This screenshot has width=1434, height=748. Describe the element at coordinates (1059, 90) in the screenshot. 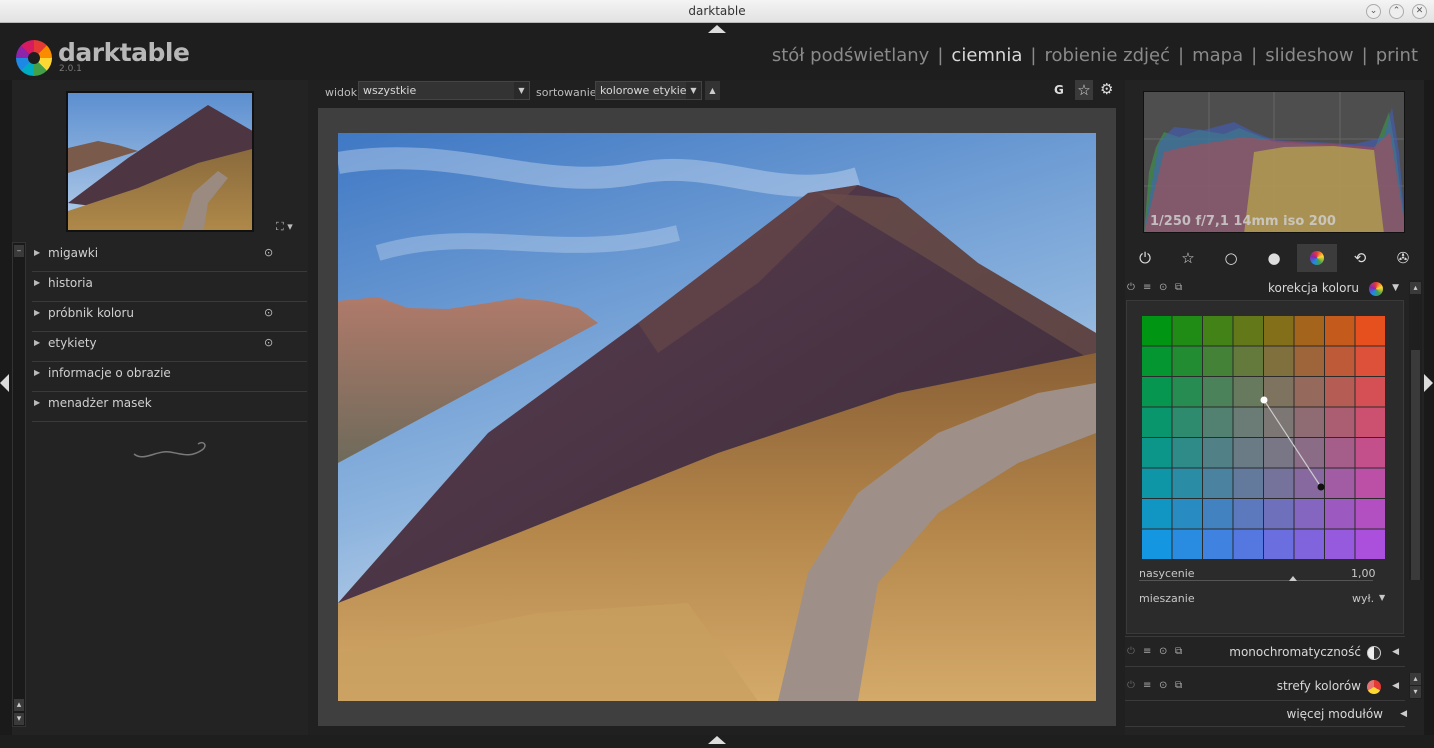

I see `grouping-toggle: G` at that location.